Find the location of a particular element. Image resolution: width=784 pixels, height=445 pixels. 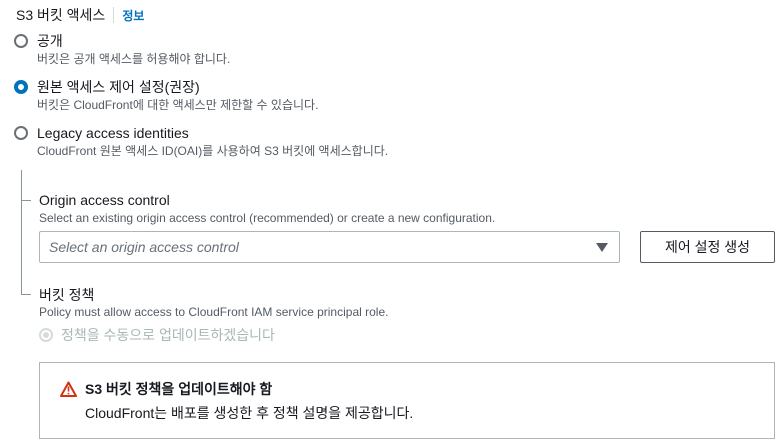

caret-down-icon is located at coordinates (602, 247).